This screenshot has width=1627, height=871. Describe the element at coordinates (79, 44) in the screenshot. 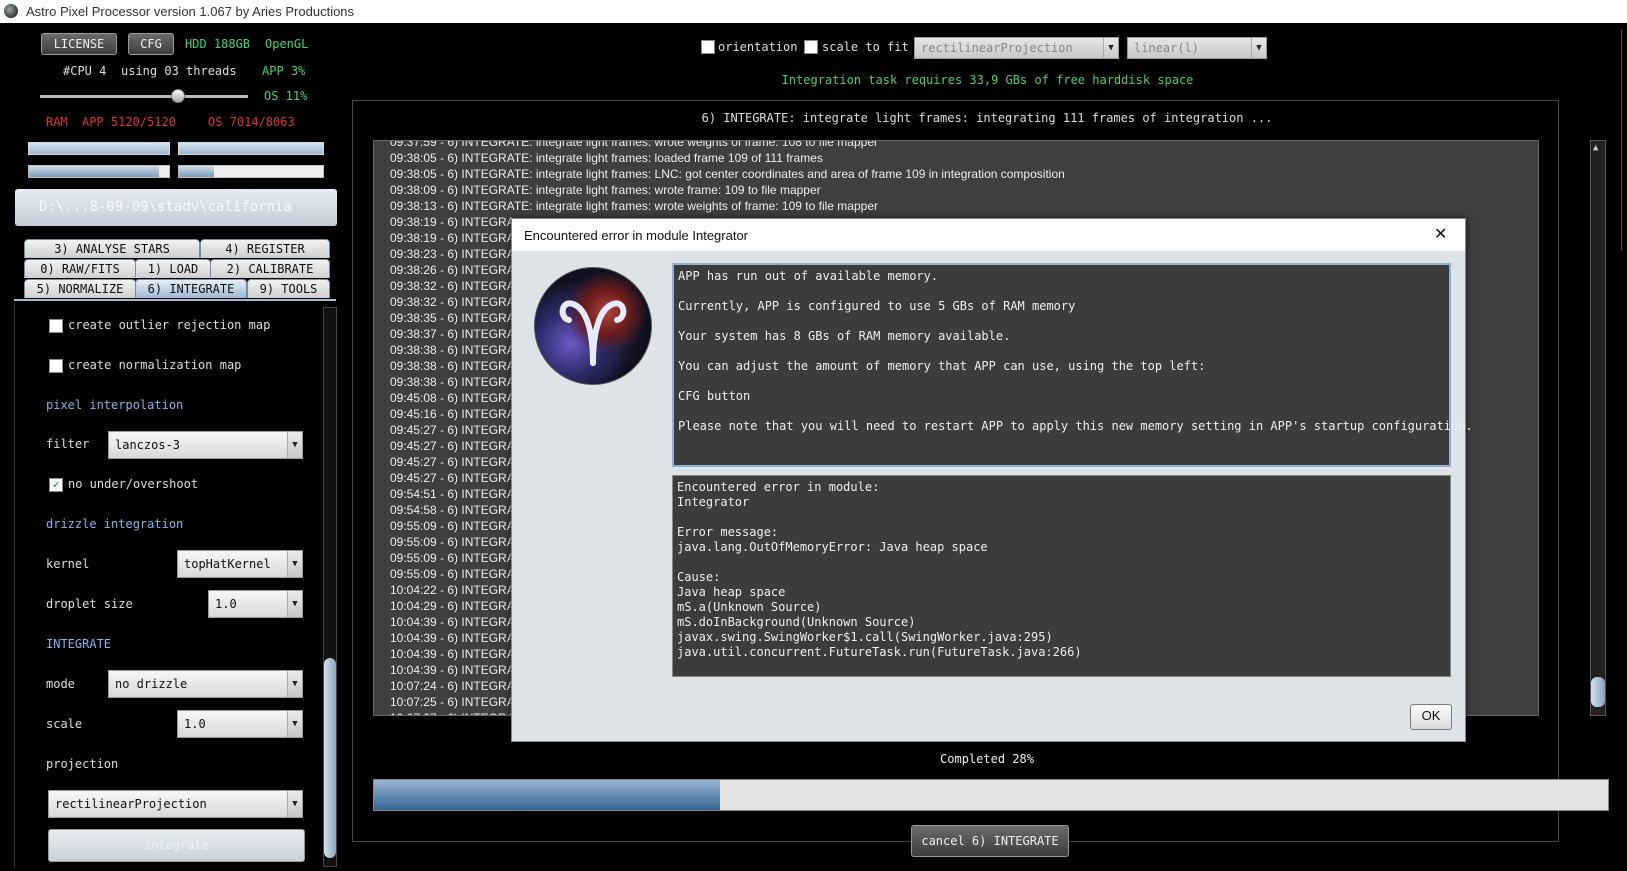

I see `license-button: LICENSE` at that location.